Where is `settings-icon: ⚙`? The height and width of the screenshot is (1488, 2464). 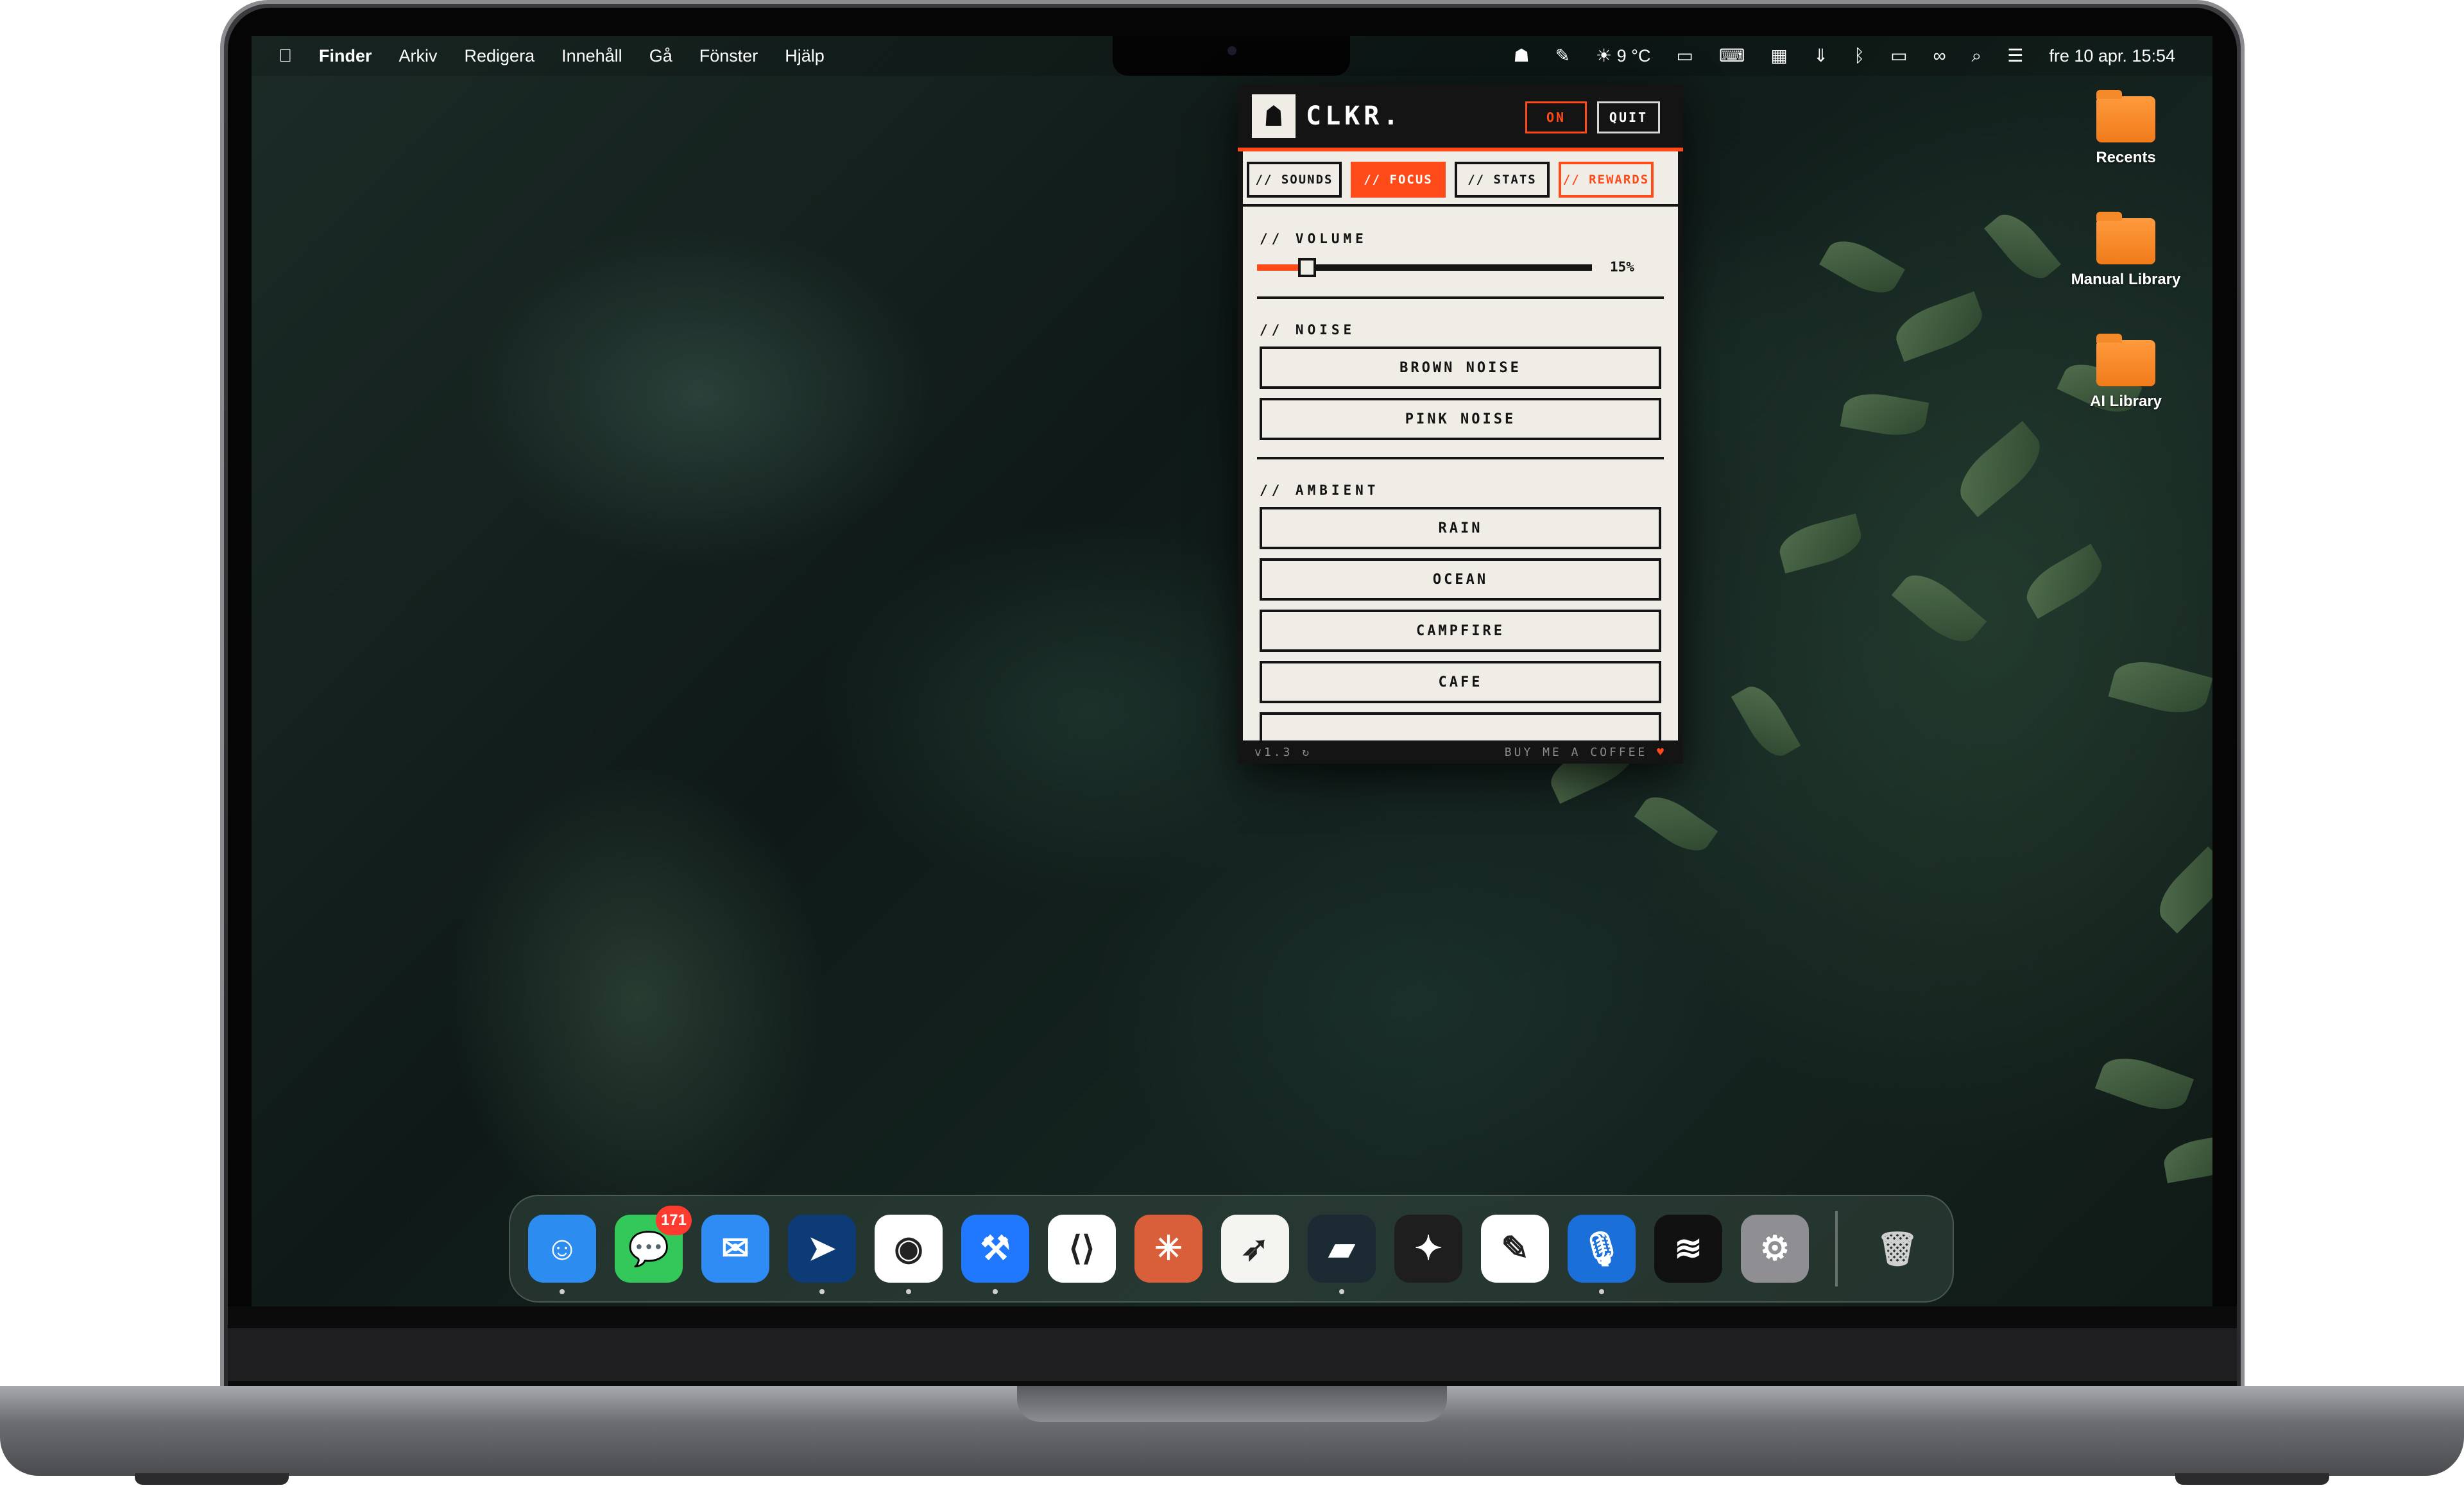 settings-icon: ⚙ is located at coordinates (1775, 1249).